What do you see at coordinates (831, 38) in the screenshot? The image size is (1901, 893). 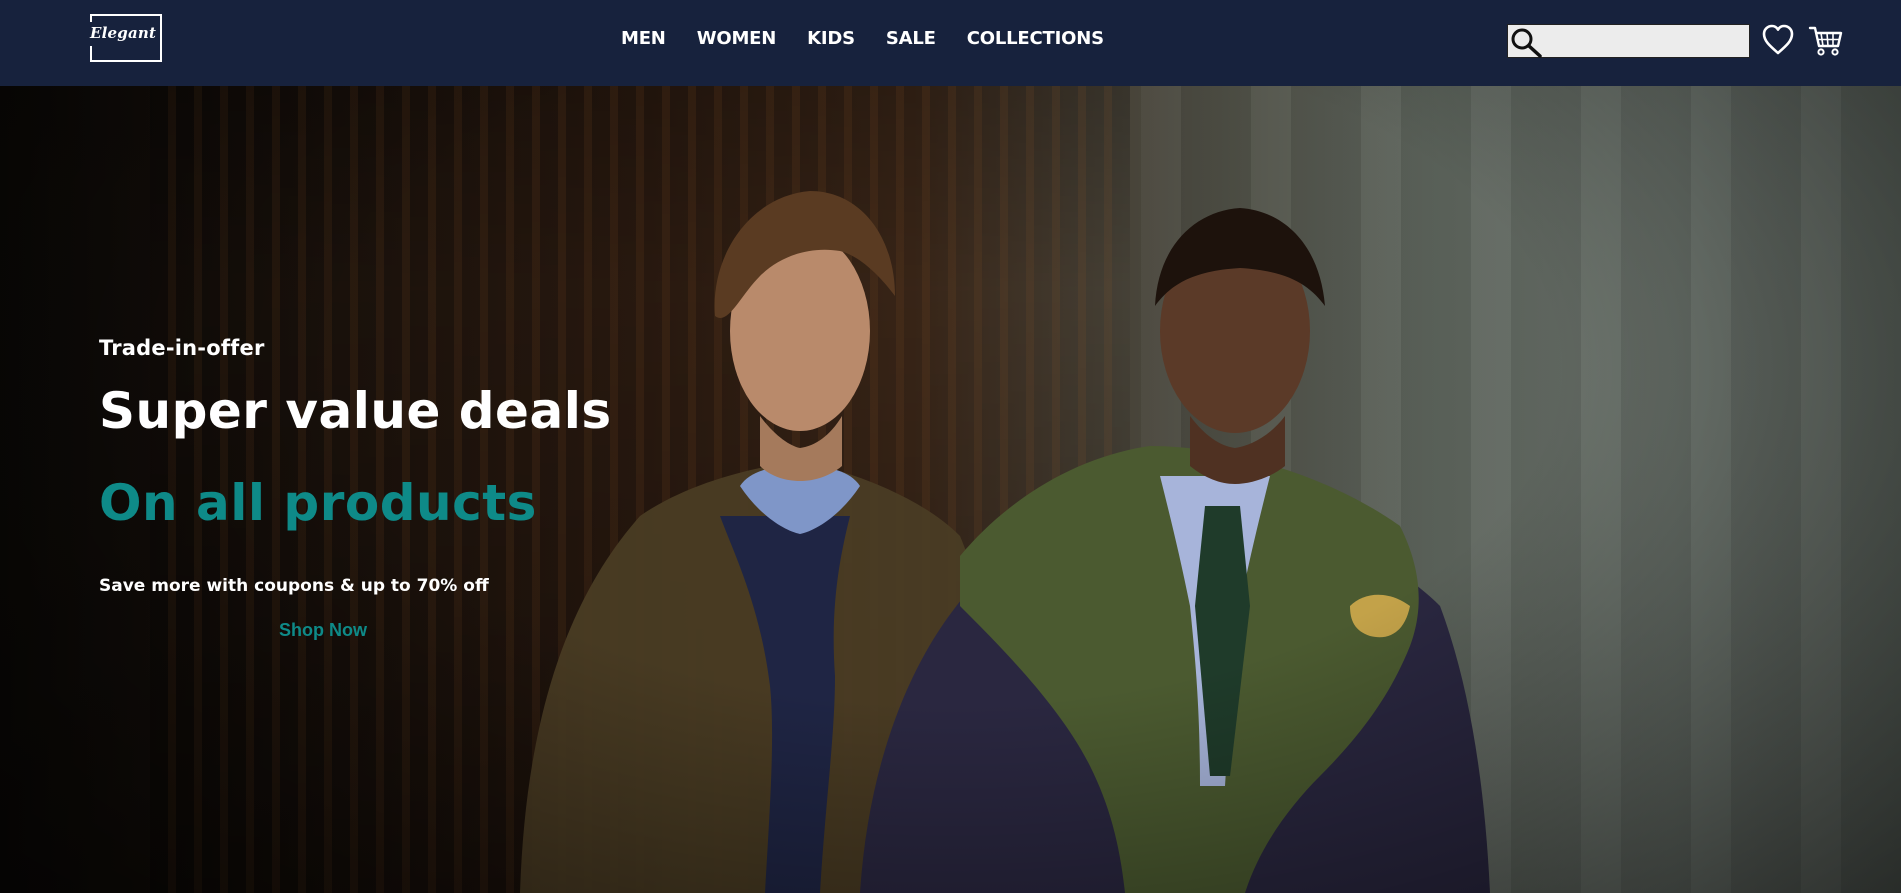 I see `nav-item-kids: KIDS` at bounding box center [831, 38].